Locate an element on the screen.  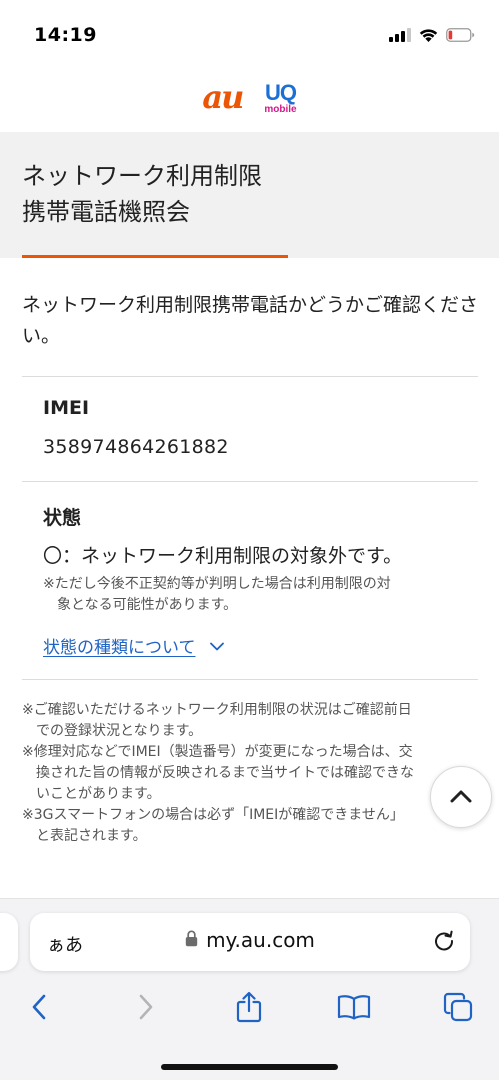
status-types-link: 状態の種類について is located at coordinates (133, 645).